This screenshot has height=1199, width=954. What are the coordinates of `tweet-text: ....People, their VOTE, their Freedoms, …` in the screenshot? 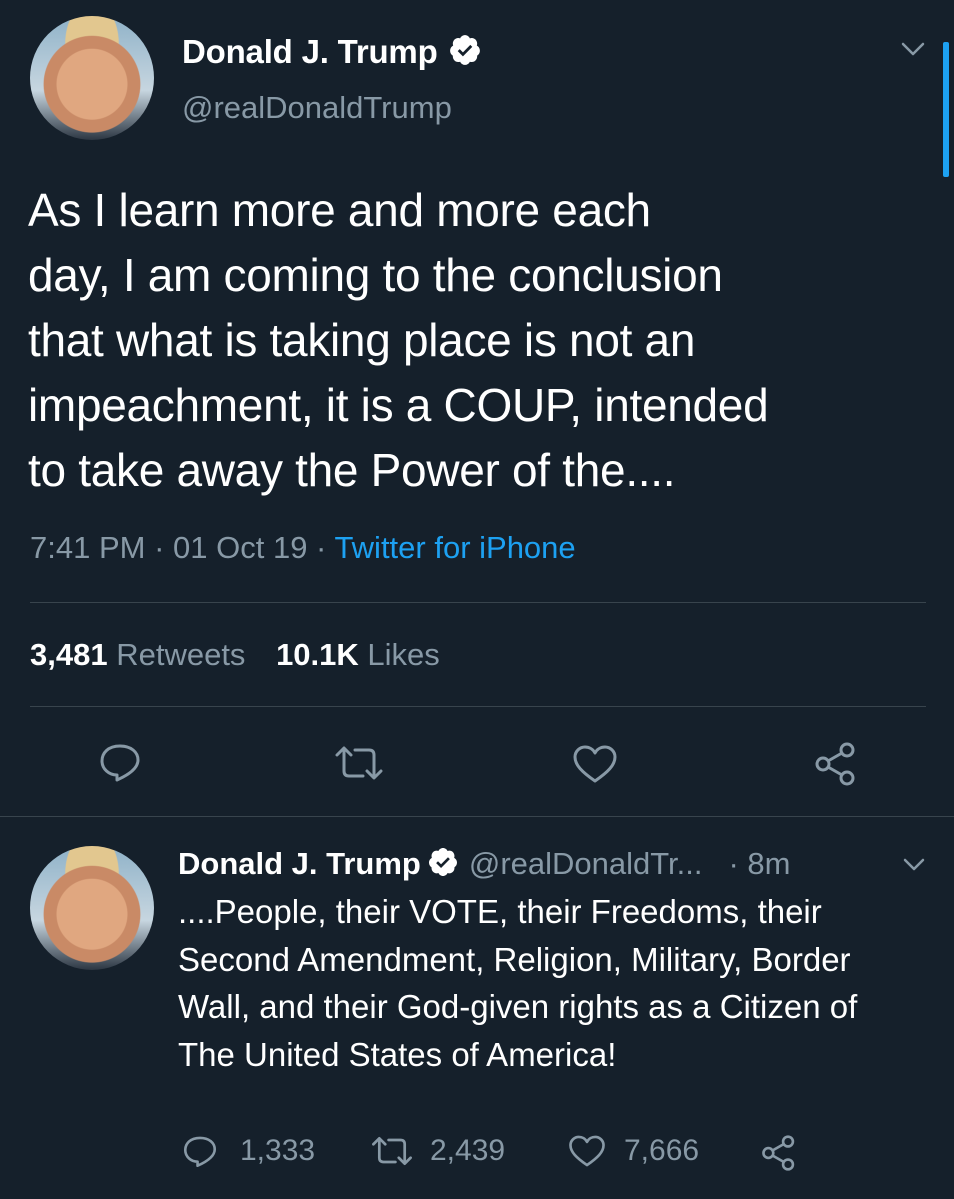 It's located at (517, 983).